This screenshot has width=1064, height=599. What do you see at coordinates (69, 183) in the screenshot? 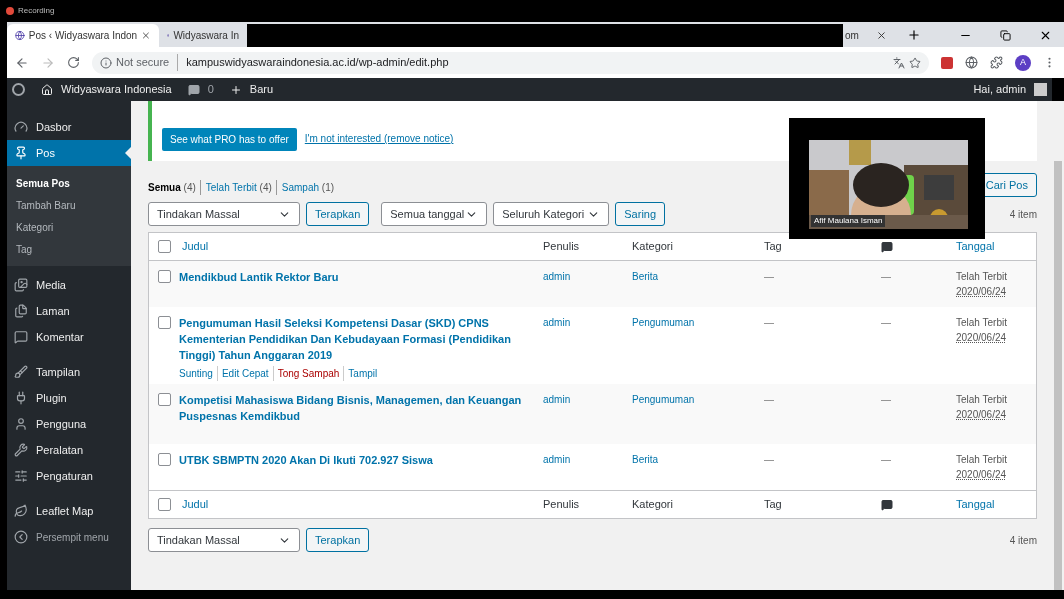
I see `submenu-item: Semua Pos` at bounding box center [69, 183].